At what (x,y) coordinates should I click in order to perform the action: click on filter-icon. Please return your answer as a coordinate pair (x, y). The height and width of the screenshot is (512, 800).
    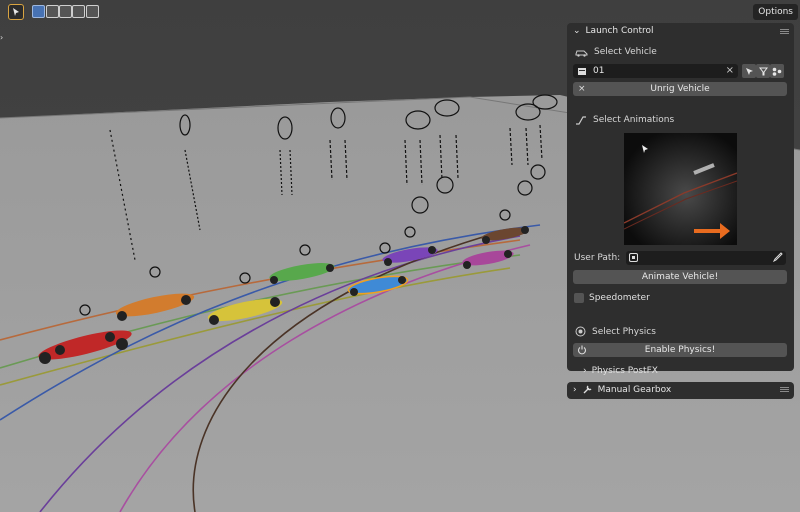
    Looking at the image, I should click on (763, 71).